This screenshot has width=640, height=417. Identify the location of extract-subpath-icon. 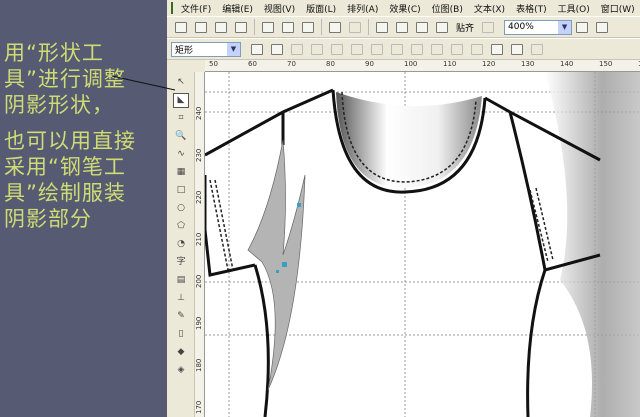
(477, 49).